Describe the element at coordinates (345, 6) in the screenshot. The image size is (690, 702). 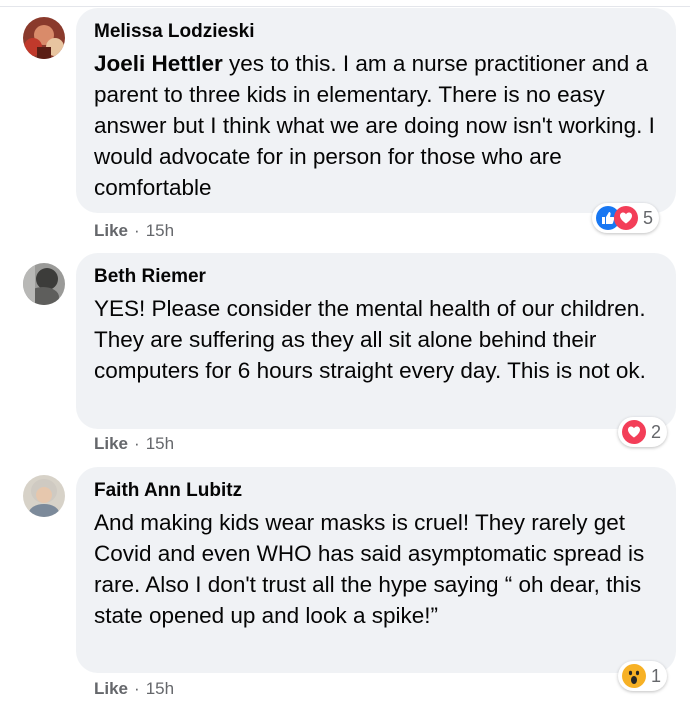
I see `top-divider` at that location.